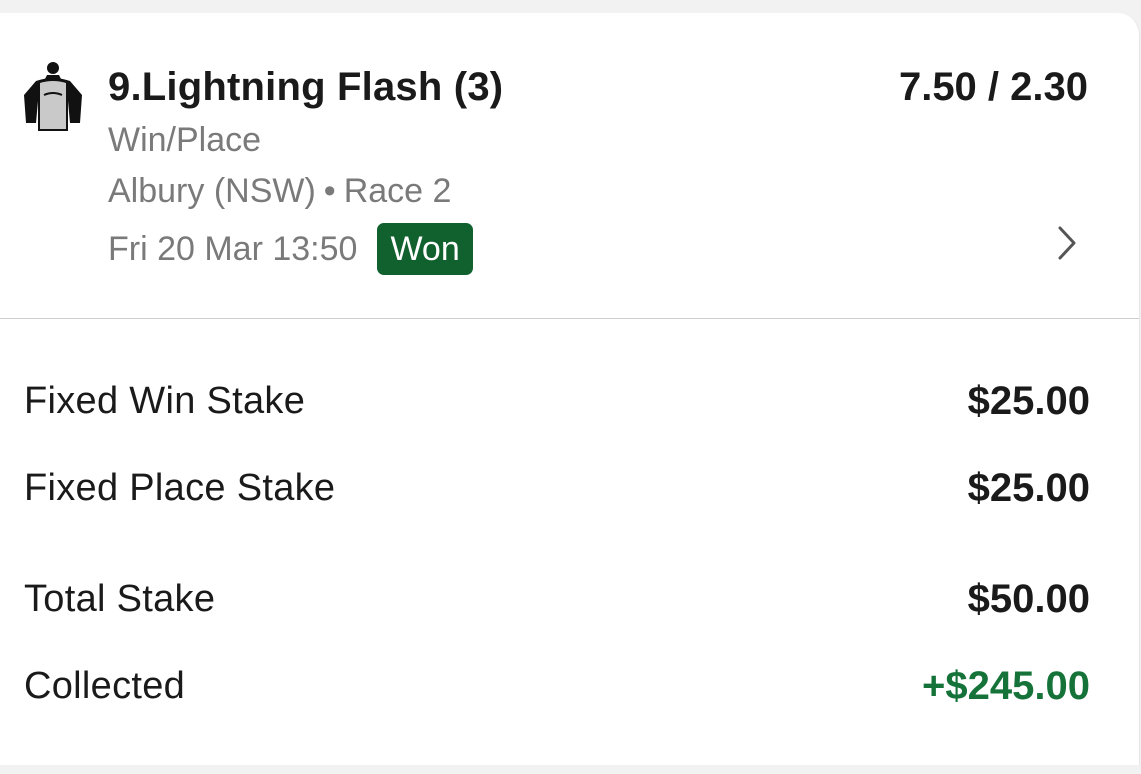 The height and width of the screenshot is (774, 1141). Describe the element at coordinates (120, 598) in the screenshot. I see `stake-label: Total Stake` at that location.